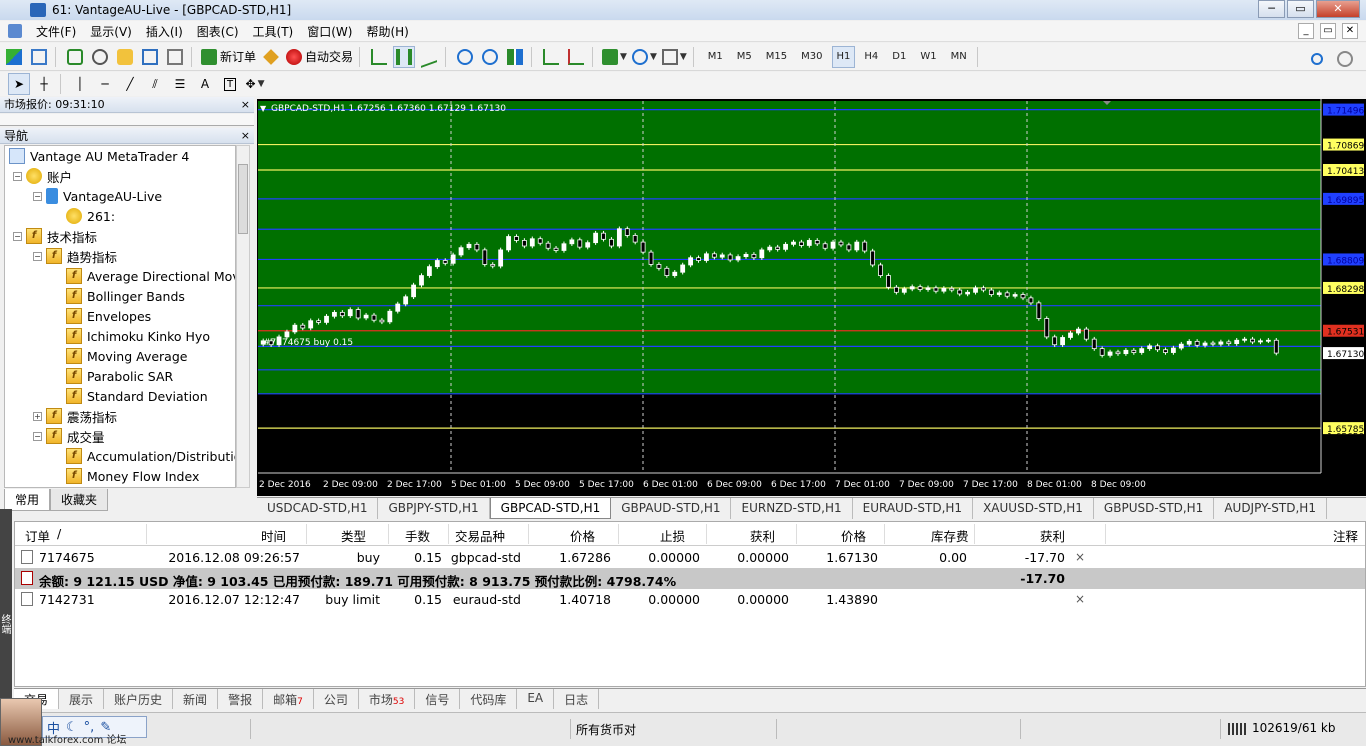 The height and width of the screenshot is (746, 1366). What do you see at coordinates (744, 57) in the screenshot?
I see `timeframe-m5: M5` at bounding box center [744, 57].